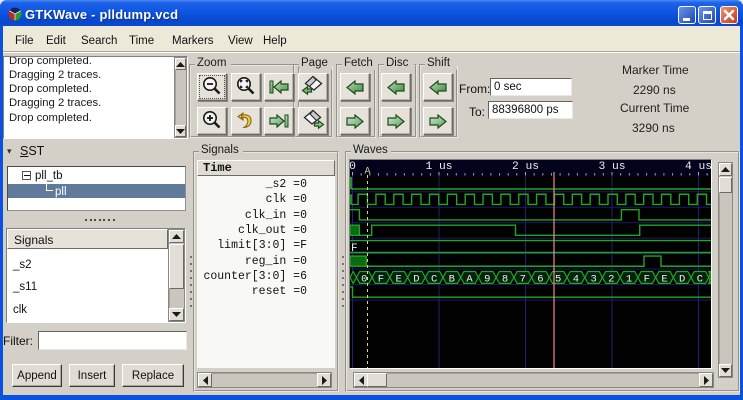 This screenshot has width=743, height=400. I want to click on svg-text: 4, so click(576, 279).